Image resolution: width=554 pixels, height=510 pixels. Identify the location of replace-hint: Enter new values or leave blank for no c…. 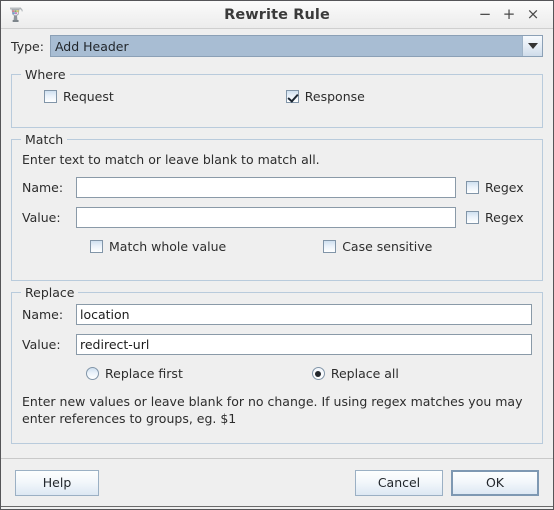
(272, 410).